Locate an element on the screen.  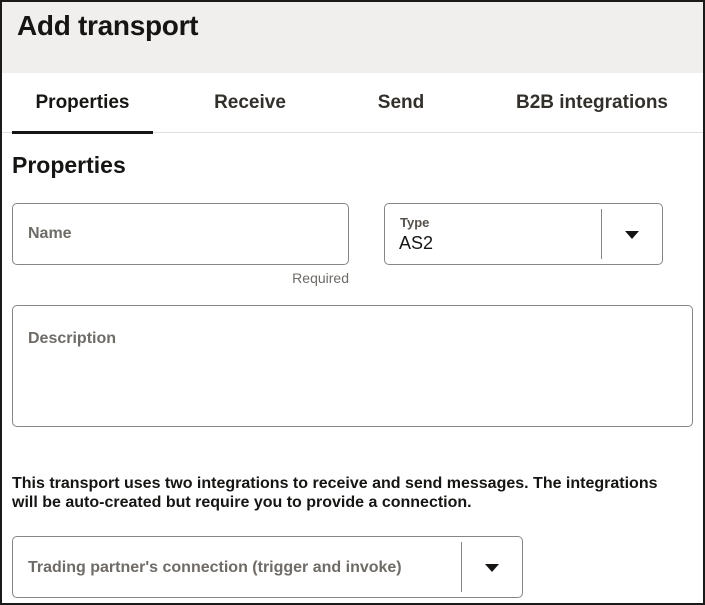
description-placeholder: Description is located at coordinates (72, 338).